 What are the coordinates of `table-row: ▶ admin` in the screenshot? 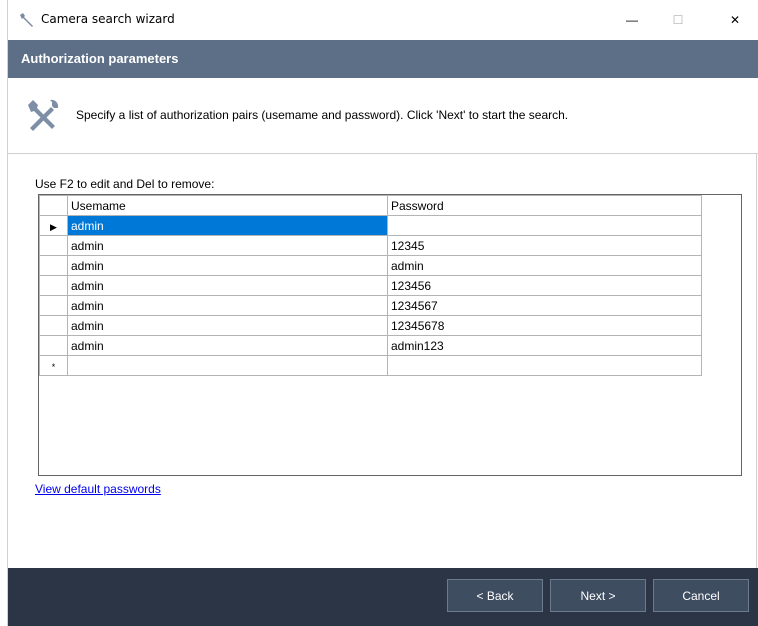 It's located at (370, 225).